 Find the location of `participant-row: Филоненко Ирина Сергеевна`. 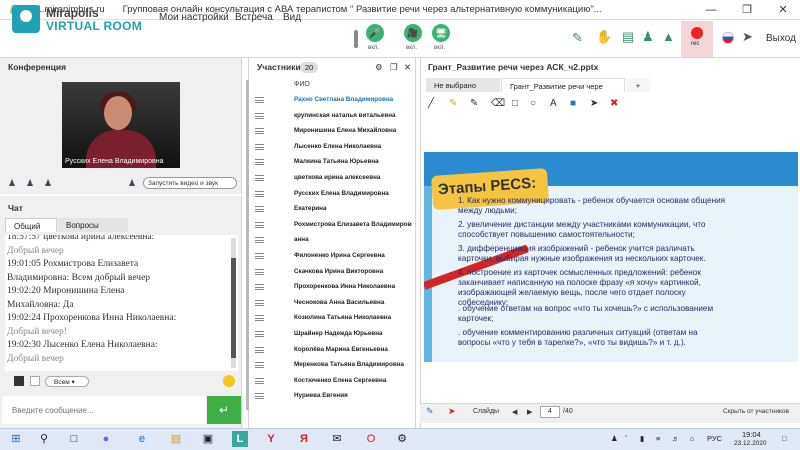

participant-row: Филоненко Ирина Сергеевна is located at coordinates (333, 256).